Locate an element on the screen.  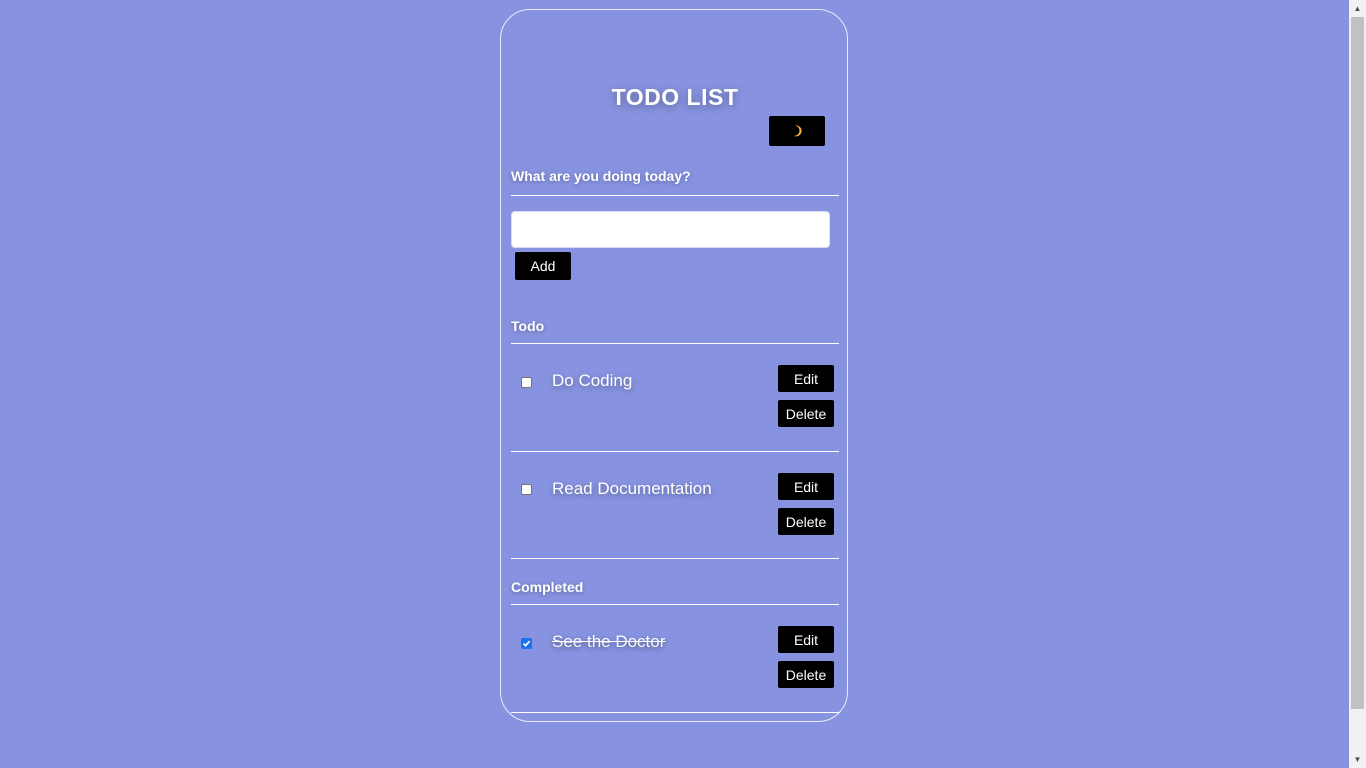
completed-checkbox is located at coordinates (526, 643).